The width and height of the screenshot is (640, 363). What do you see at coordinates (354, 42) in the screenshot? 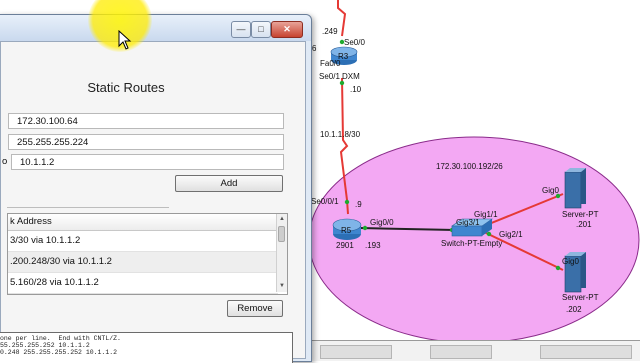
I see `r3-se00-label: Se0/0` at bounding box center [354, 42].